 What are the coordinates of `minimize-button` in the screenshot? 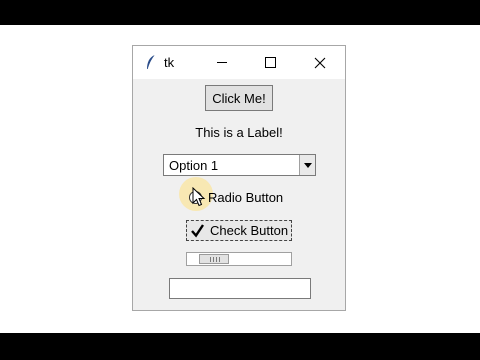 It's located at (222, 62).